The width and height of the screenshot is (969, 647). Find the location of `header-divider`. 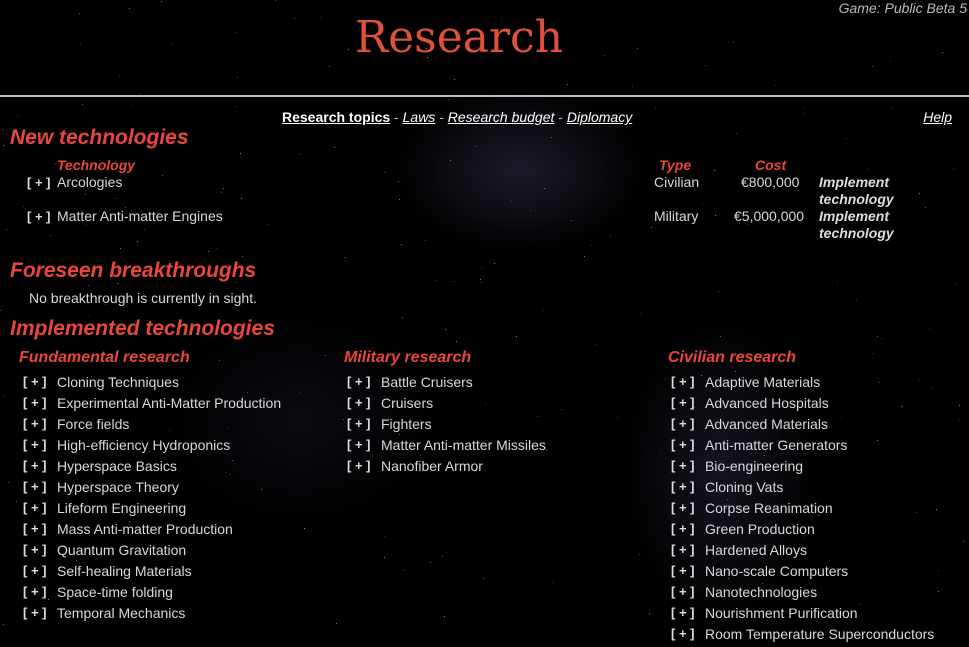

header-divider is located at coordinates (484, 96).